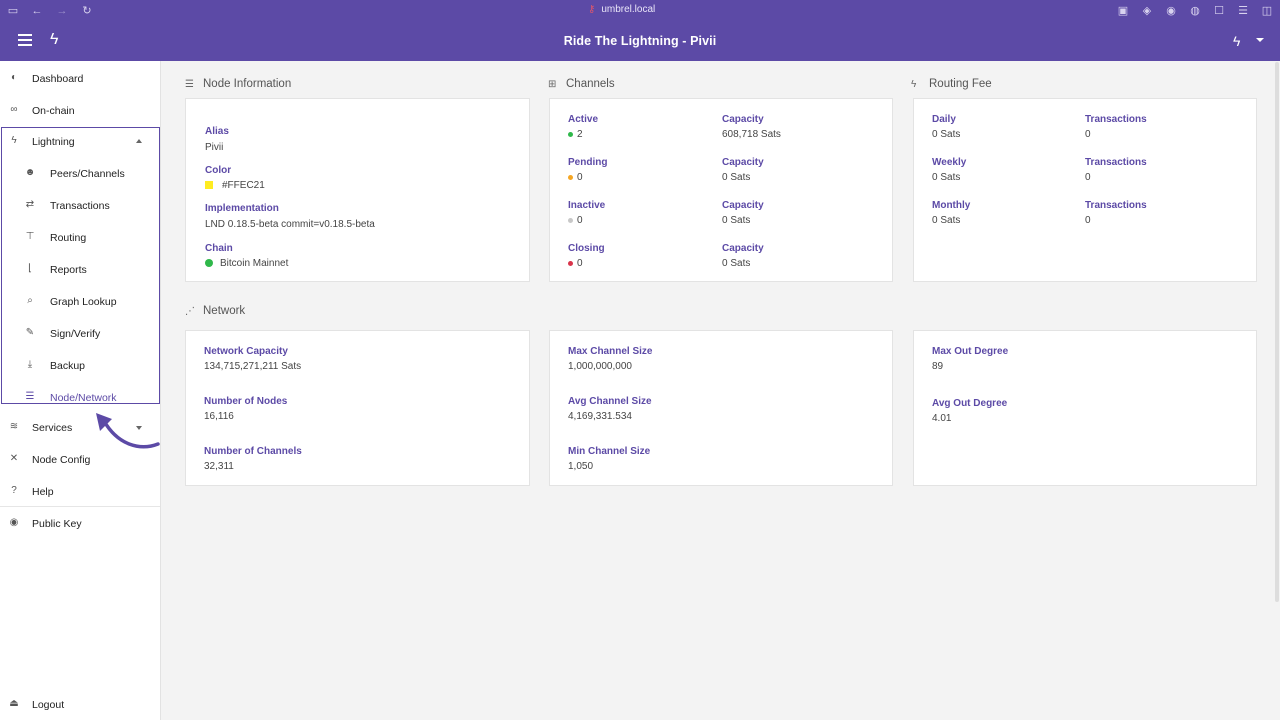  I want to click on sidebar-item-lightning: ϟ Lightning, so click(80, 141).